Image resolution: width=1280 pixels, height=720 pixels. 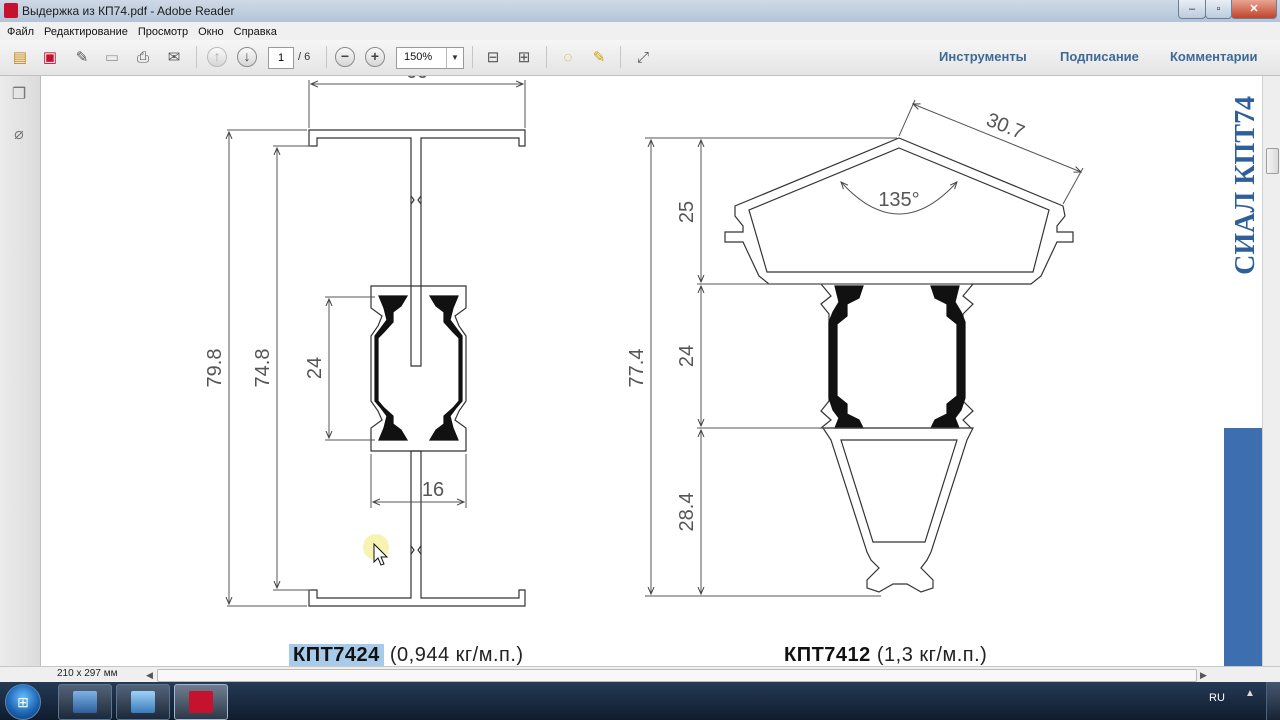 I want to click on menu-window: Окно, so click(x=211, y=32).